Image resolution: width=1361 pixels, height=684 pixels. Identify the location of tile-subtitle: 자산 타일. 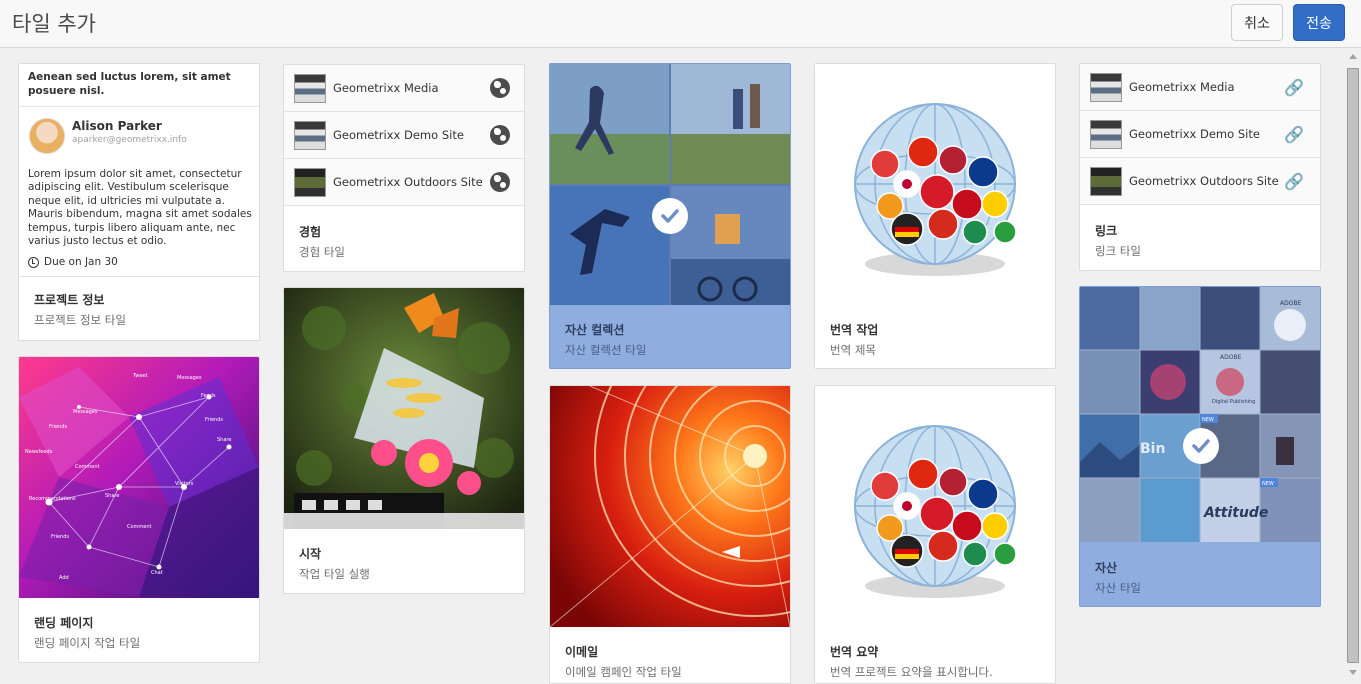
(1118, 588).